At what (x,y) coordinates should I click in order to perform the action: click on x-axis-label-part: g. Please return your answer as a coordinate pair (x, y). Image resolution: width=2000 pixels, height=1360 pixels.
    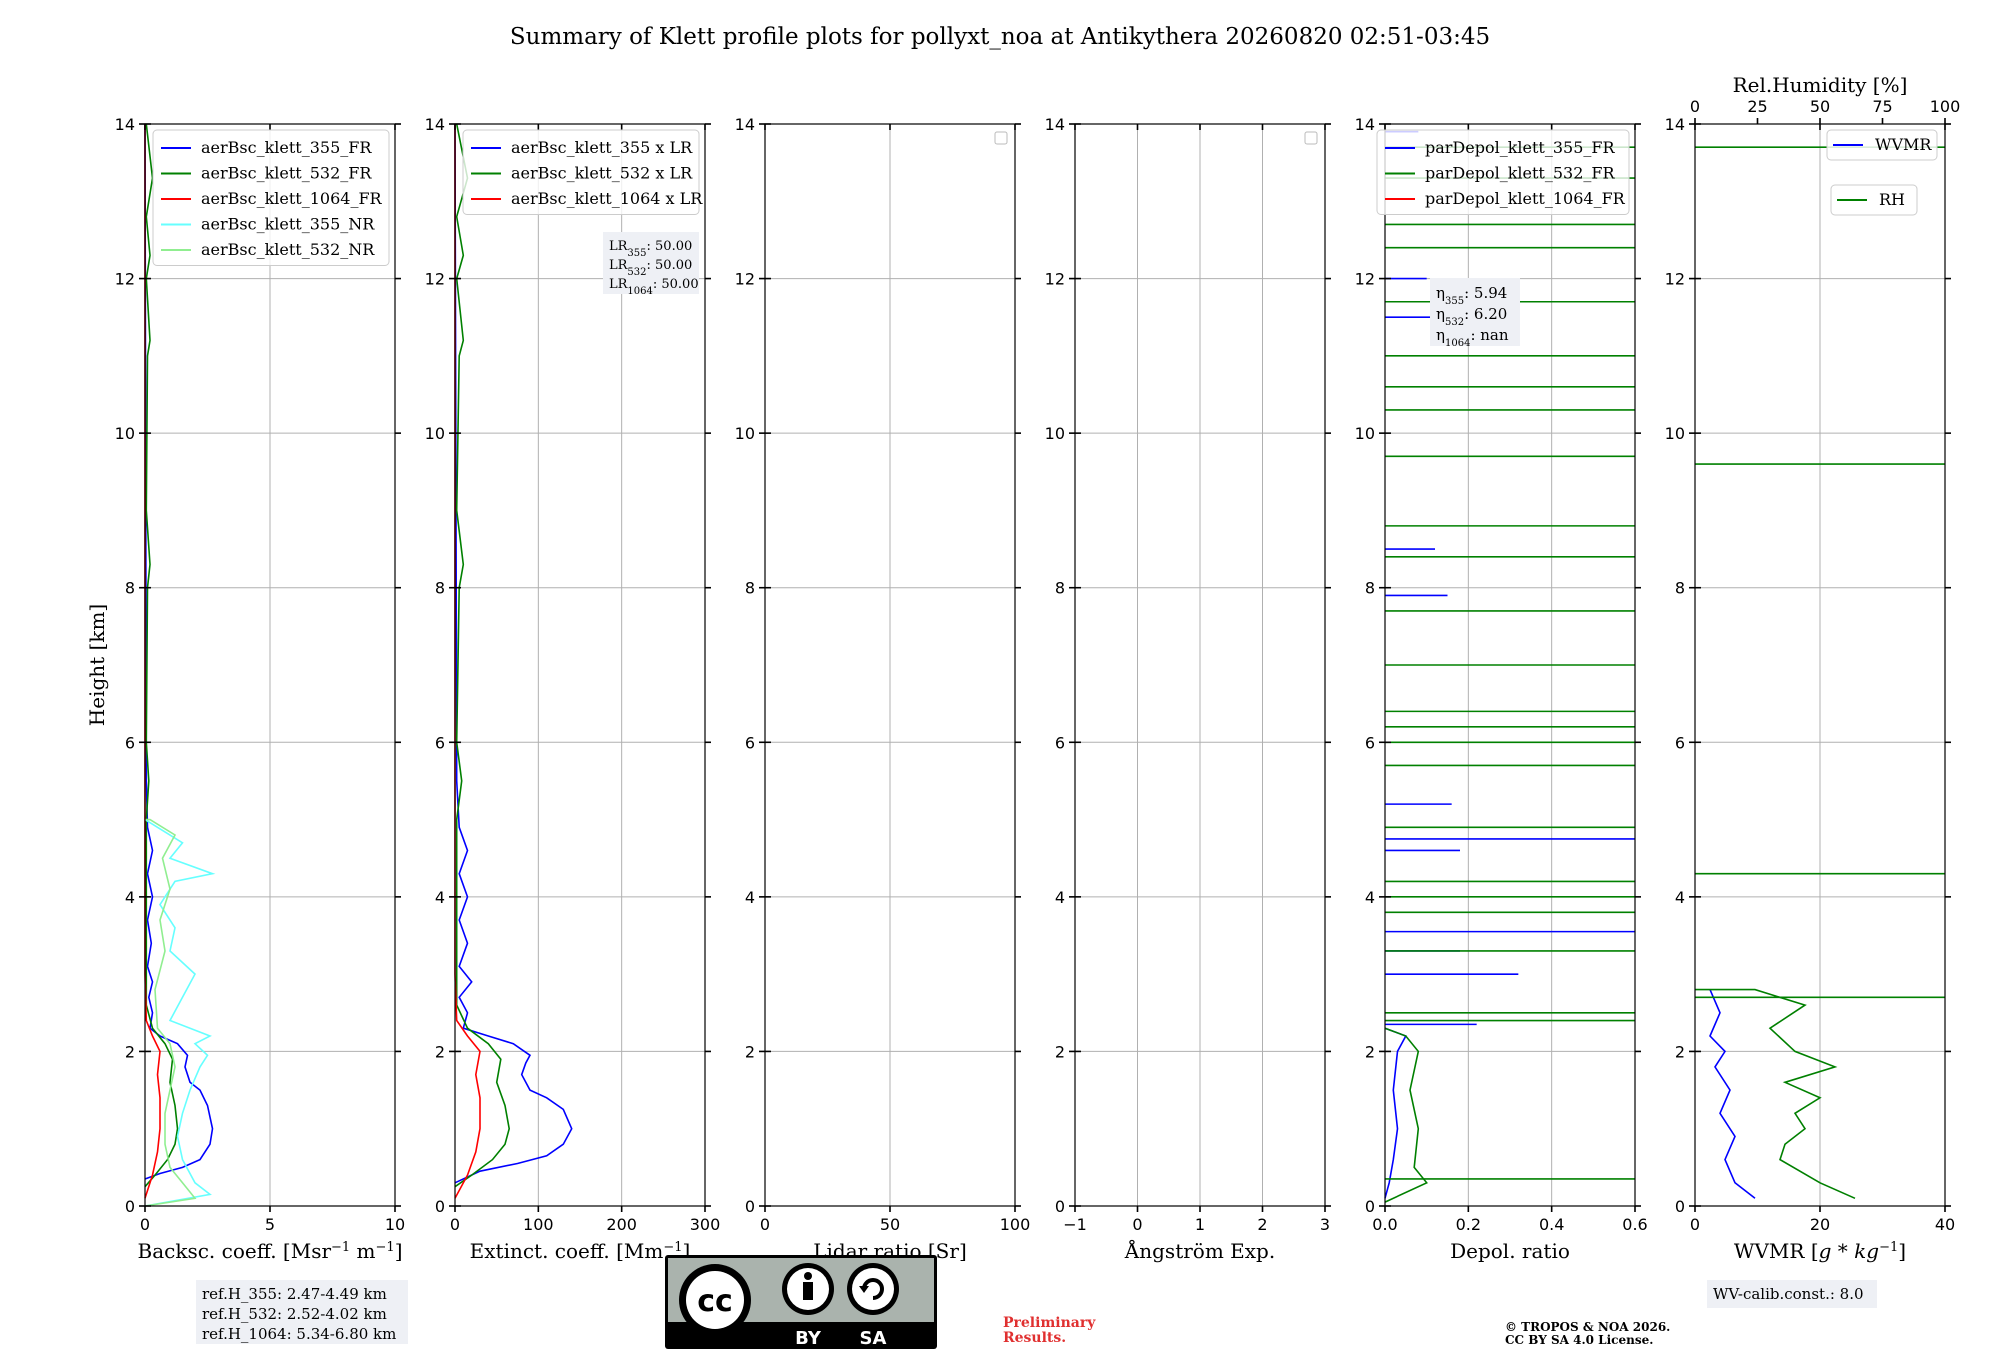
    Looking at the image, I should click on (1825, 1251).